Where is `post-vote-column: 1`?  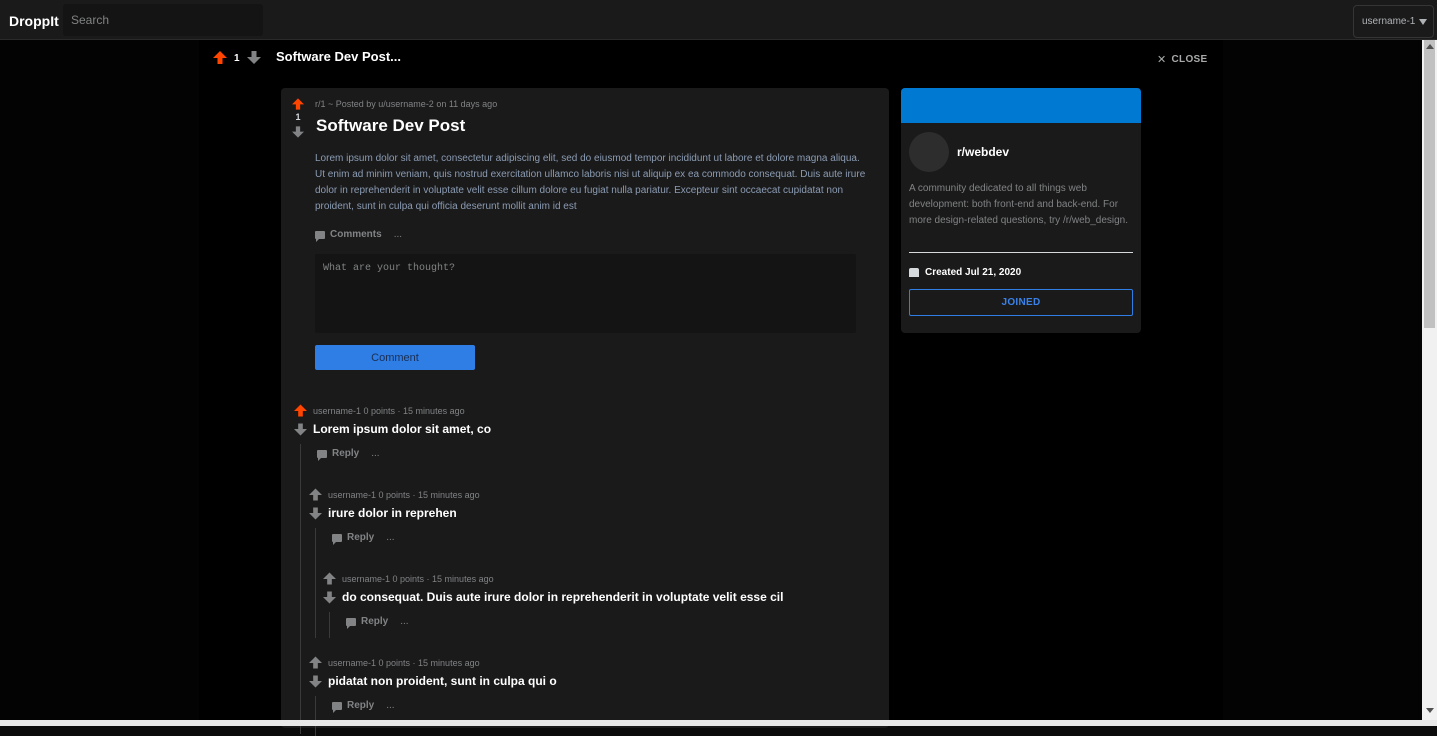
post-vote-column: 1 is located at coordinates (298, 118).